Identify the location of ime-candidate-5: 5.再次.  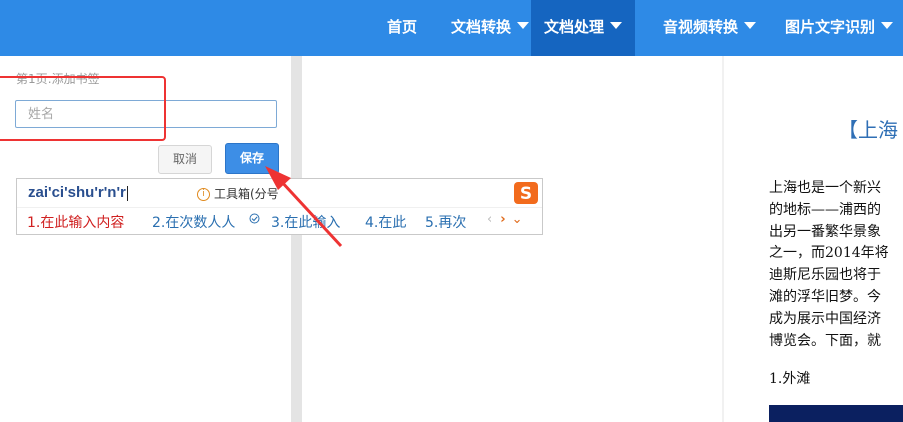
(445, 222).